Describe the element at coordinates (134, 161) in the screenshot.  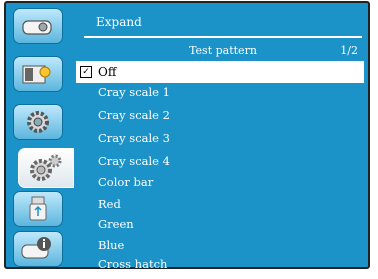
I see `menu-item-cray-scale-4: Cray scale 4` at that location.